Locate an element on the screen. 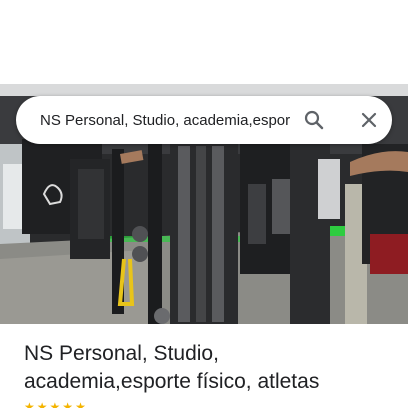 The width and height of the screenshot is (408, 408). place-title-line-2: academia,esporte físico, atletas is located at coordinates (172, 381).